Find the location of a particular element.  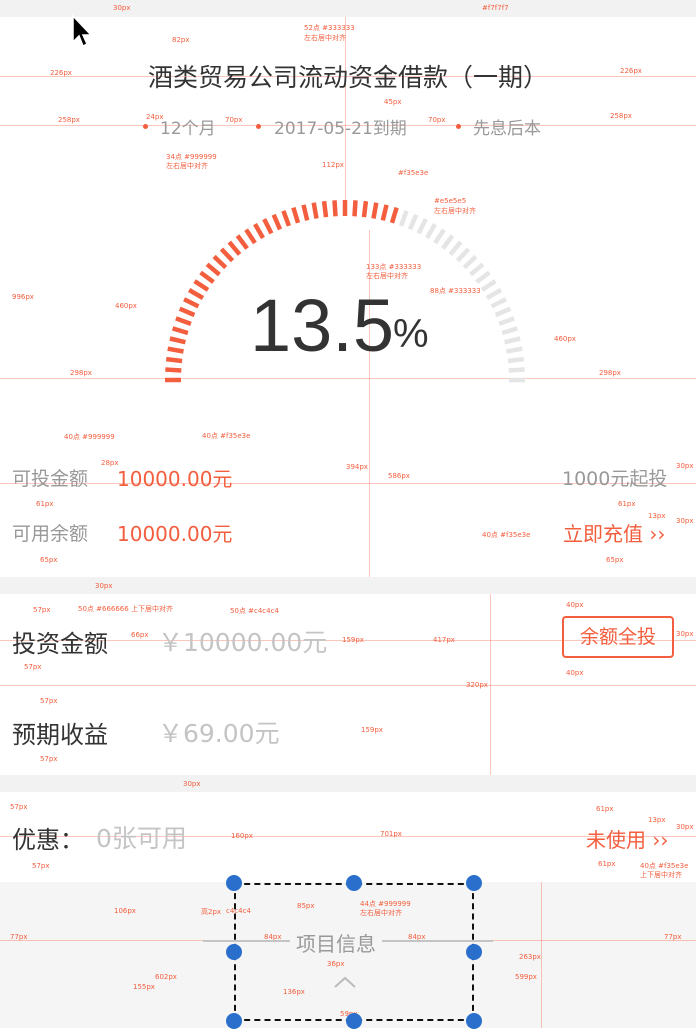

selection-box is located at coordinates (354, 952).